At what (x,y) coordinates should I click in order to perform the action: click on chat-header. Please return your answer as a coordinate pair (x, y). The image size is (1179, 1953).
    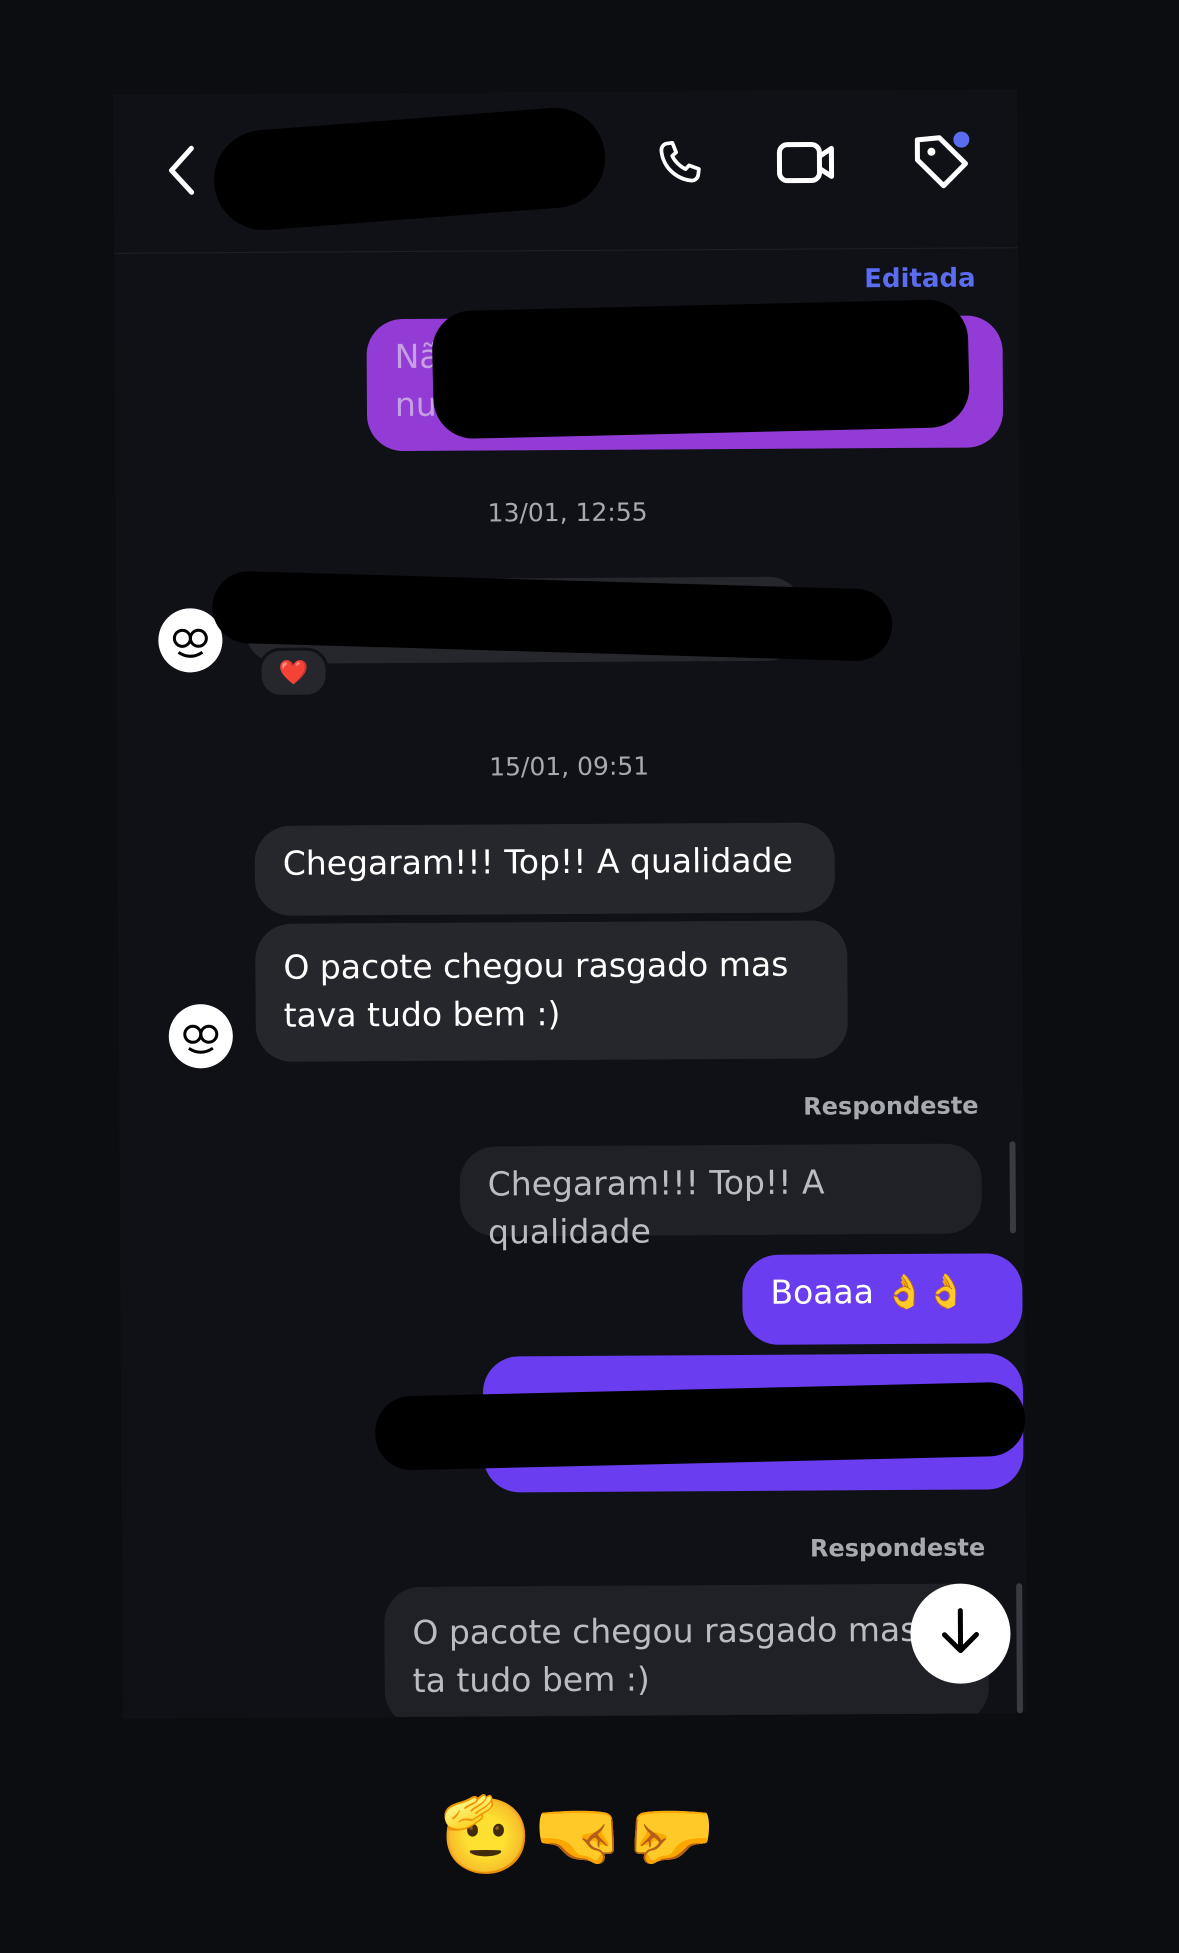
    Looking at the image, I should click on (566, 171).